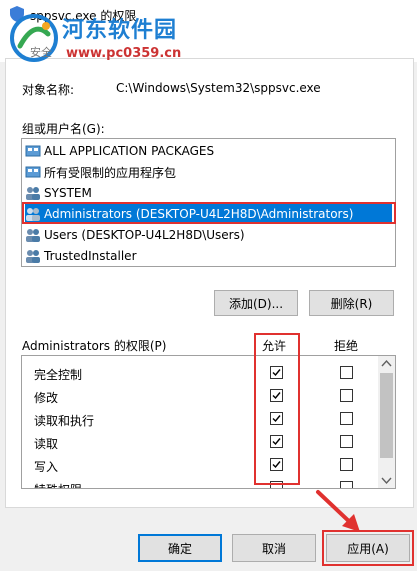 The image size is (417, 571). Describe the element at coordinates (68, 193) in the screenshot. I see `list-item-label: SYSTEM` at that location.